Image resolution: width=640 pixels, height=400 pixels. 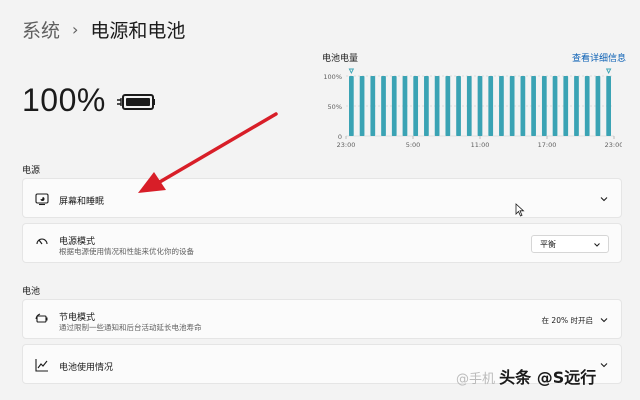 I want to click on watermark: @手机 头条 @S远行, so click(x=526, y=376).